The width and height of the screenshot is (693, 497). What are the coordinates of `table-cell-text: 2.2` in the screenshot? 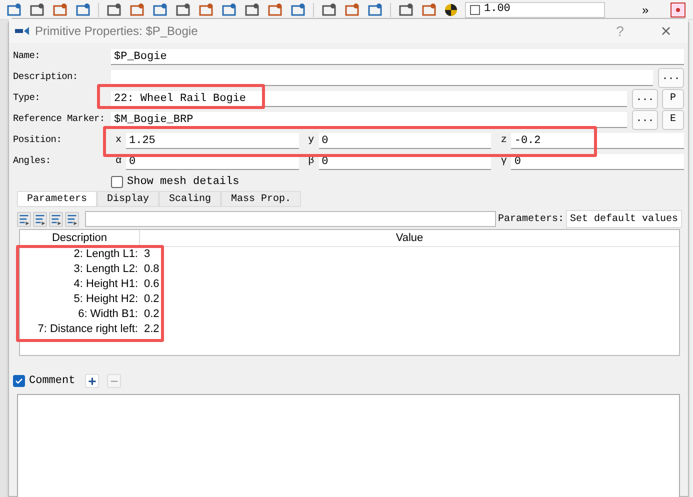 It's located at (151, 330).